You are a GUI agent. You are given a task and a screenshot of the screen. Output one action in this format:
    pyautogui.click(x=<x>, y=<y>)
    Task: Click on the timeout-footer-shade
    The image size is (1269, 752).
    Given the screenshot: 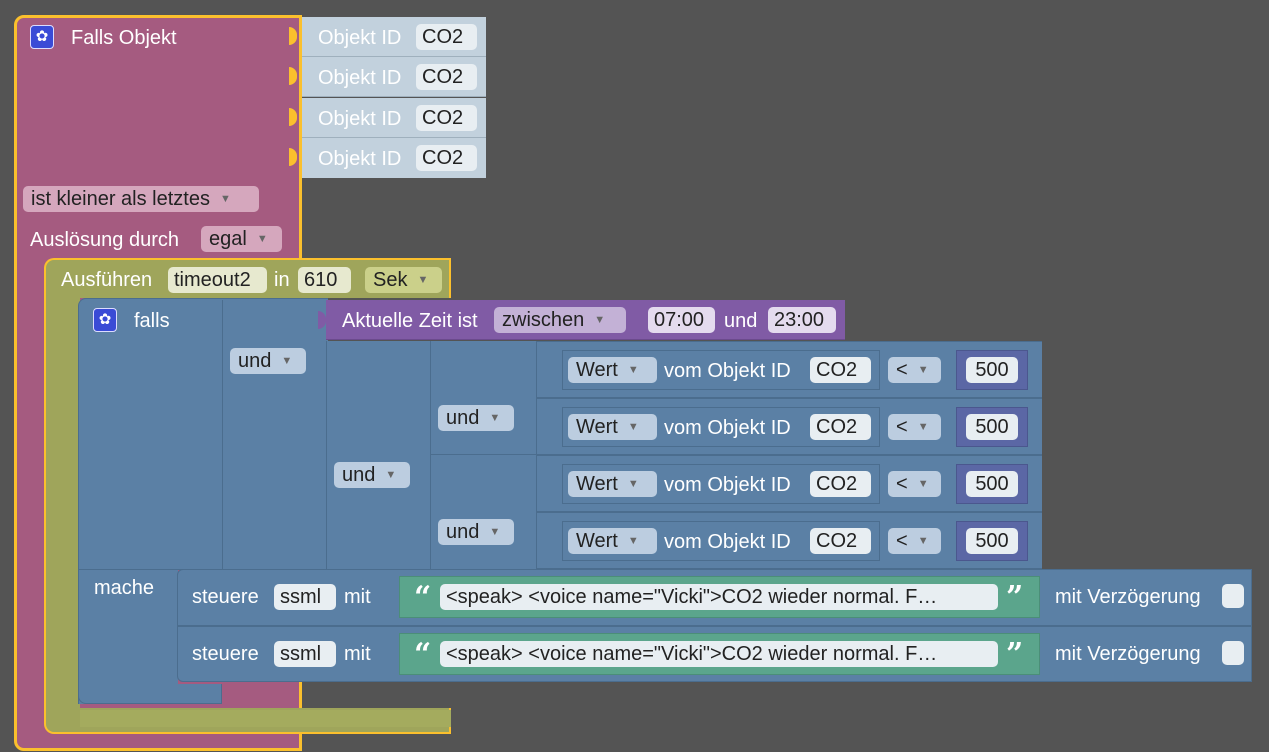 What is the action you would take?
    pyautogui.click(x=265, y=718)
    